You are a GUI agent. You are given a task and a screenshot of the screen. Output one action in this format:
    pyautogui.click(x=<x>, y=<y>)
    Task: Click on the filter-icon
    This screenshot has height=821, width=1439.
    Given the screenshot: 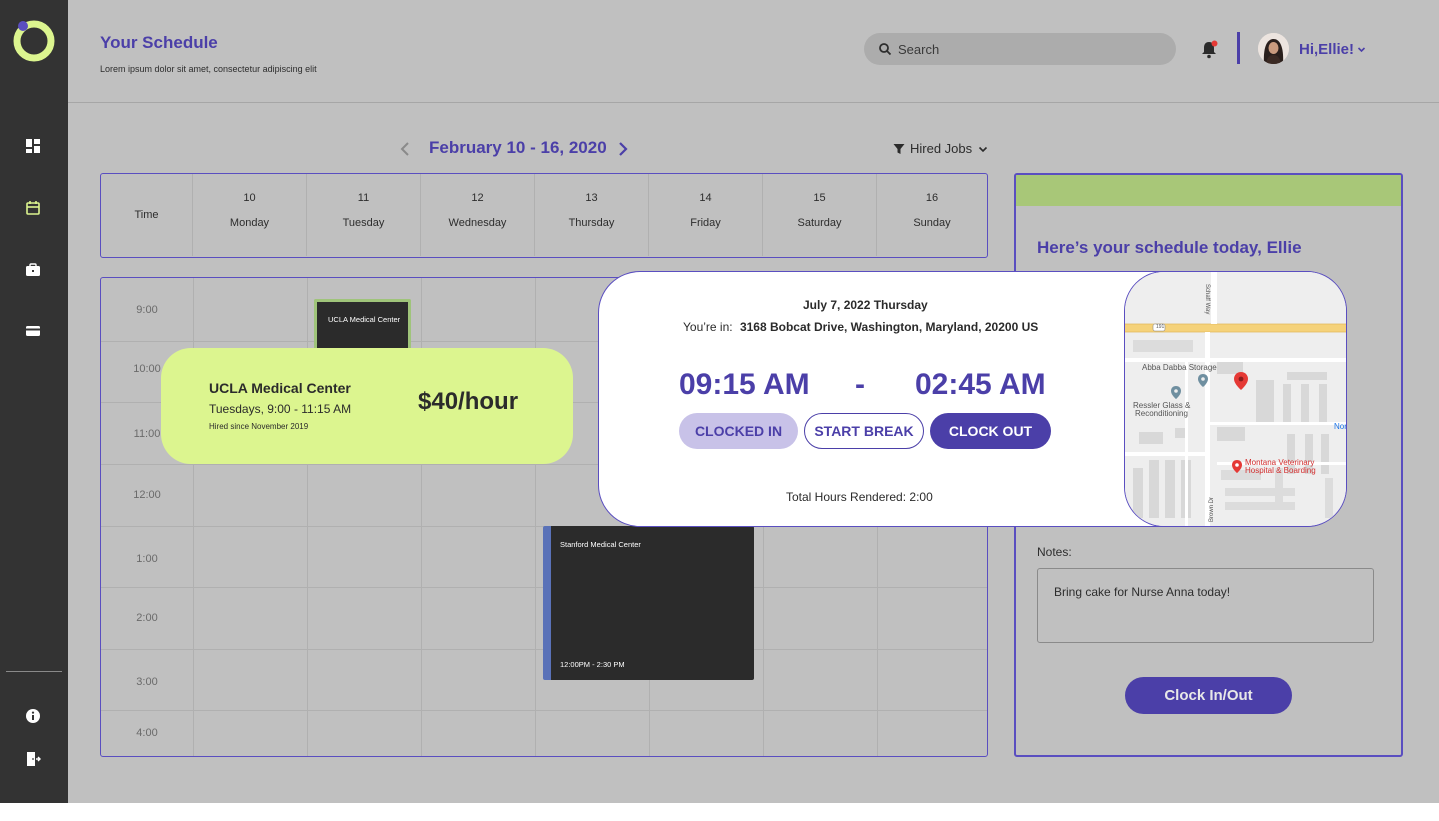 What is the action you would take?
    pyautogui.click(x=899, y=148)
    